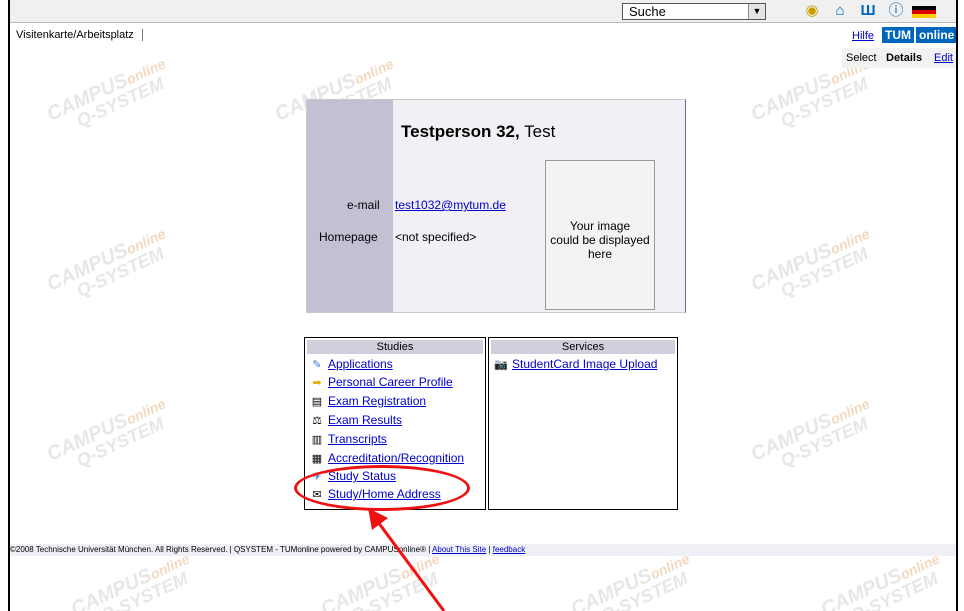 The width and height of the screenshot is (964, 611). What do you see at coordinates (348, 237) in the screenshot?
I see `homepage-label: Homepage` at bounding box center [348, 237].